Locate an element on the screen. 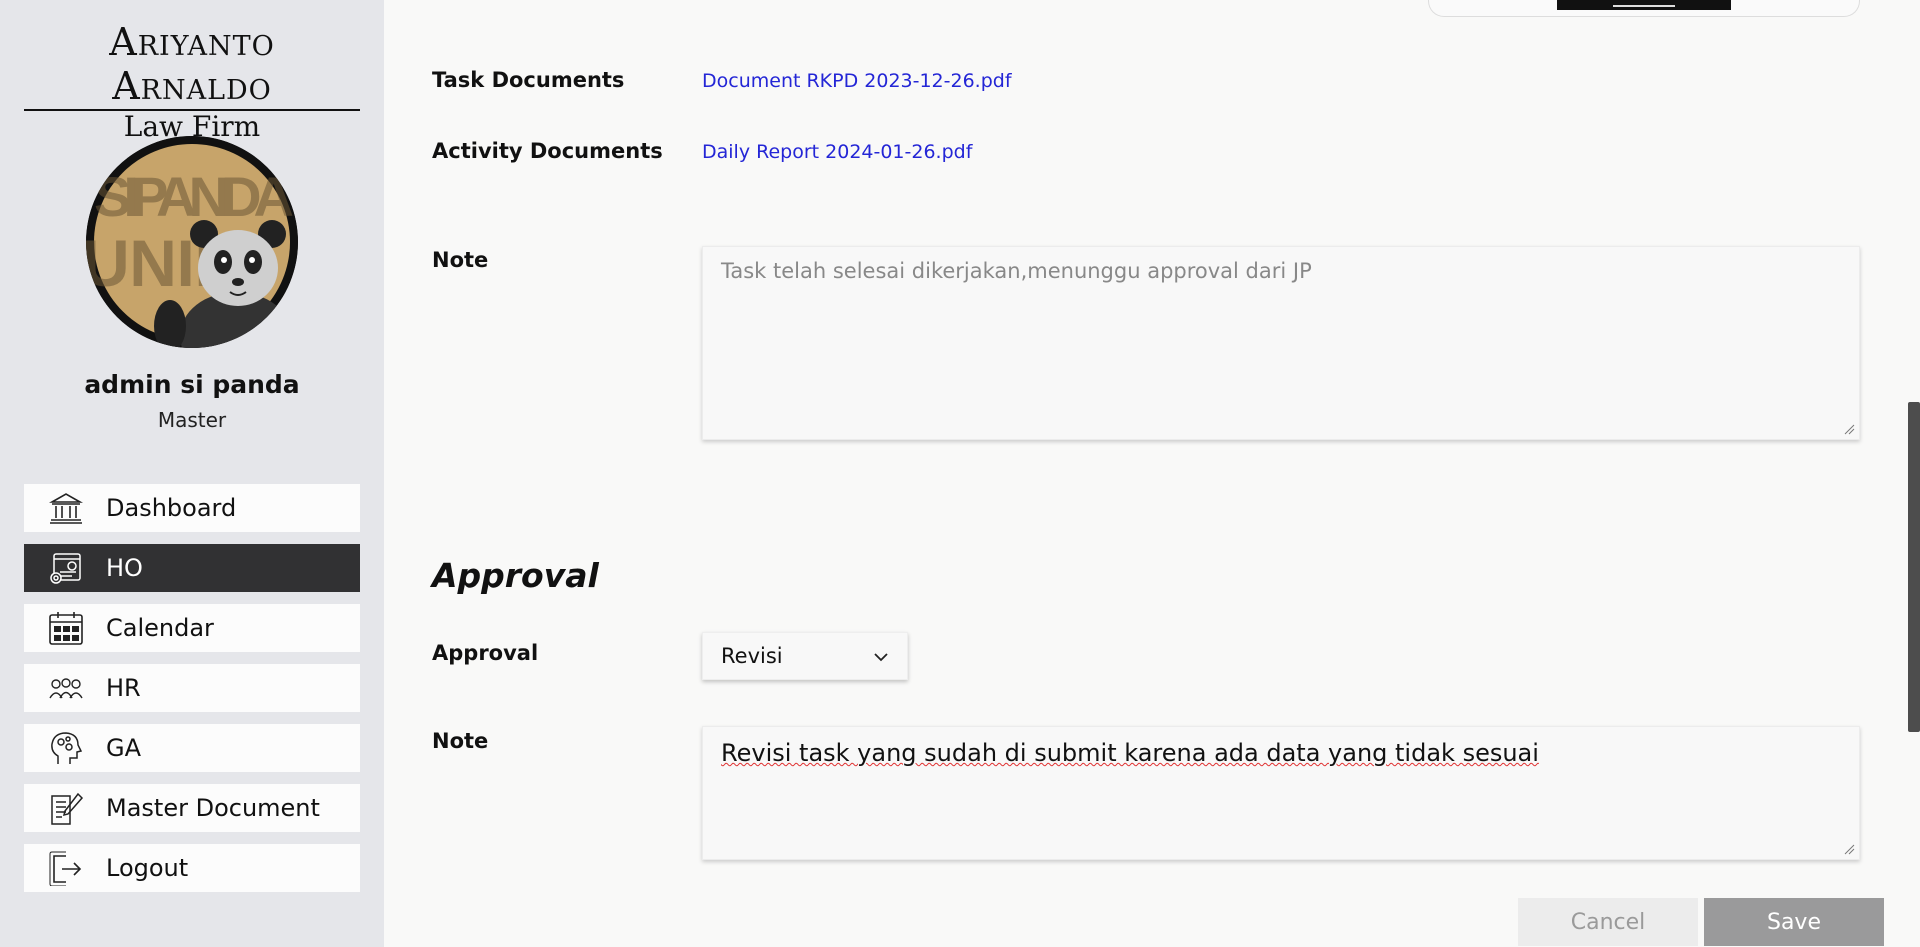 The width and height of the screenshot is (1920, 947). svg-text: SIPANDA is located at coordinates (194, 196).